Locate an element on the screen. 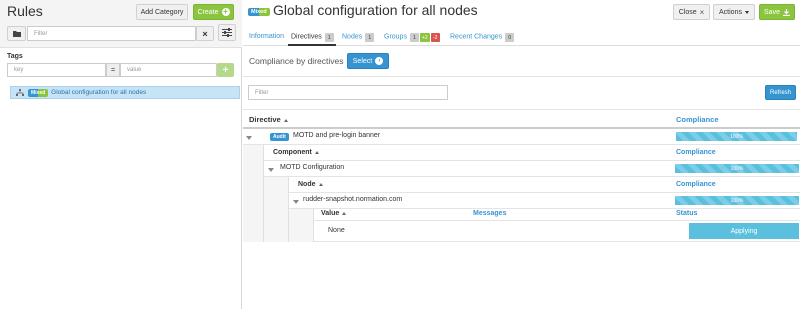 This screenshot has width=800, height=309. component-compliance-header: Compliance is located at coordinates (696, 152).